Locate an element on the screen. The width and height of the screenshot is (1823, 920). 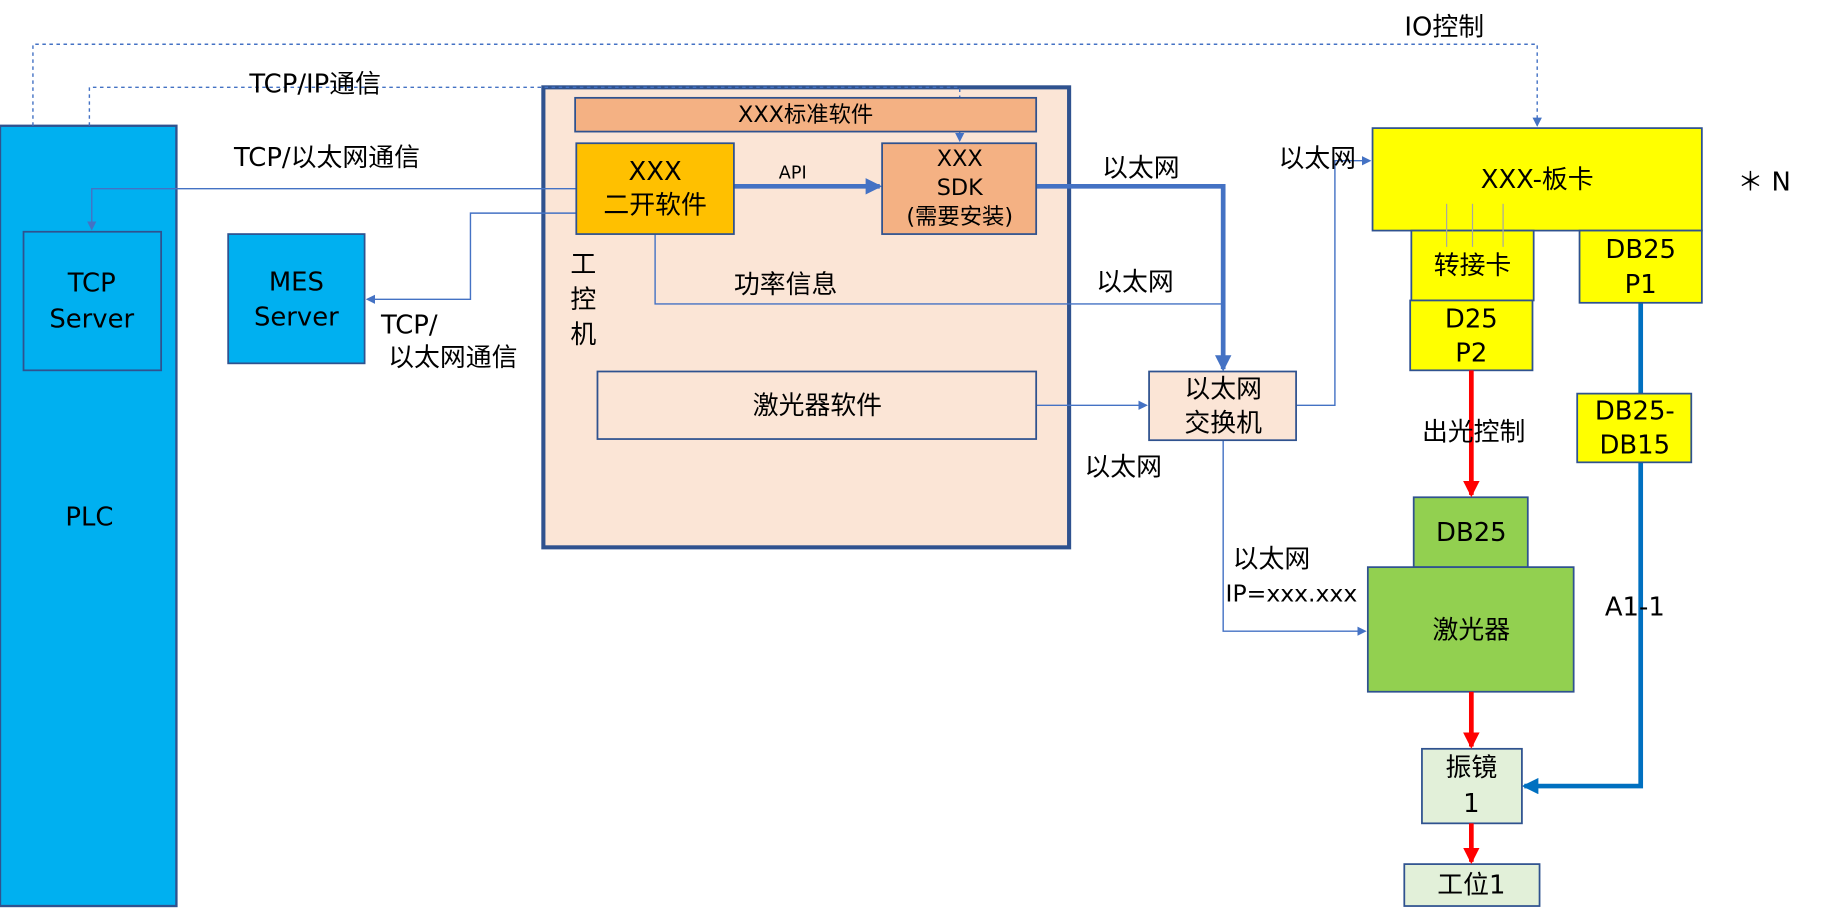
tcp-ethernet-label: TCP/以太网通信 is located at coordinates (326, 158).